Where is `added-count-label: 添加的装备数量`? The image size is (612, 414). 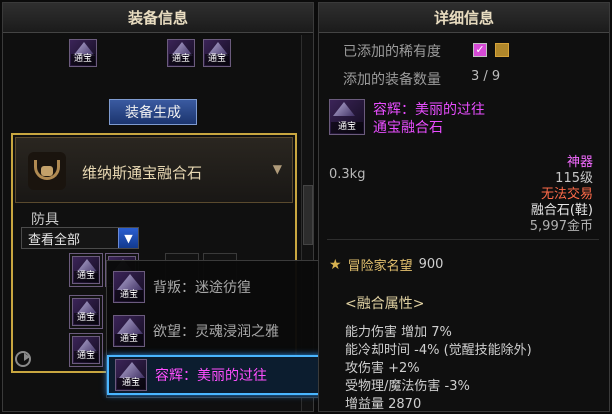
added-count-label: 添加的装备数量 is located at coordinates (392, 80).